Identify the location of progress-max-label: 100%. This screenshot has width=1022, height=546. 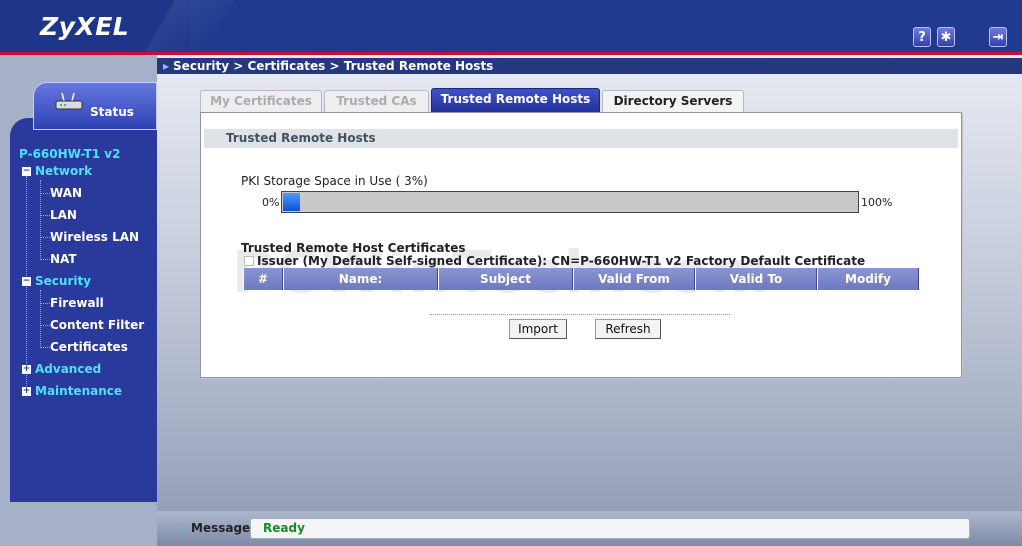
(877, 202).